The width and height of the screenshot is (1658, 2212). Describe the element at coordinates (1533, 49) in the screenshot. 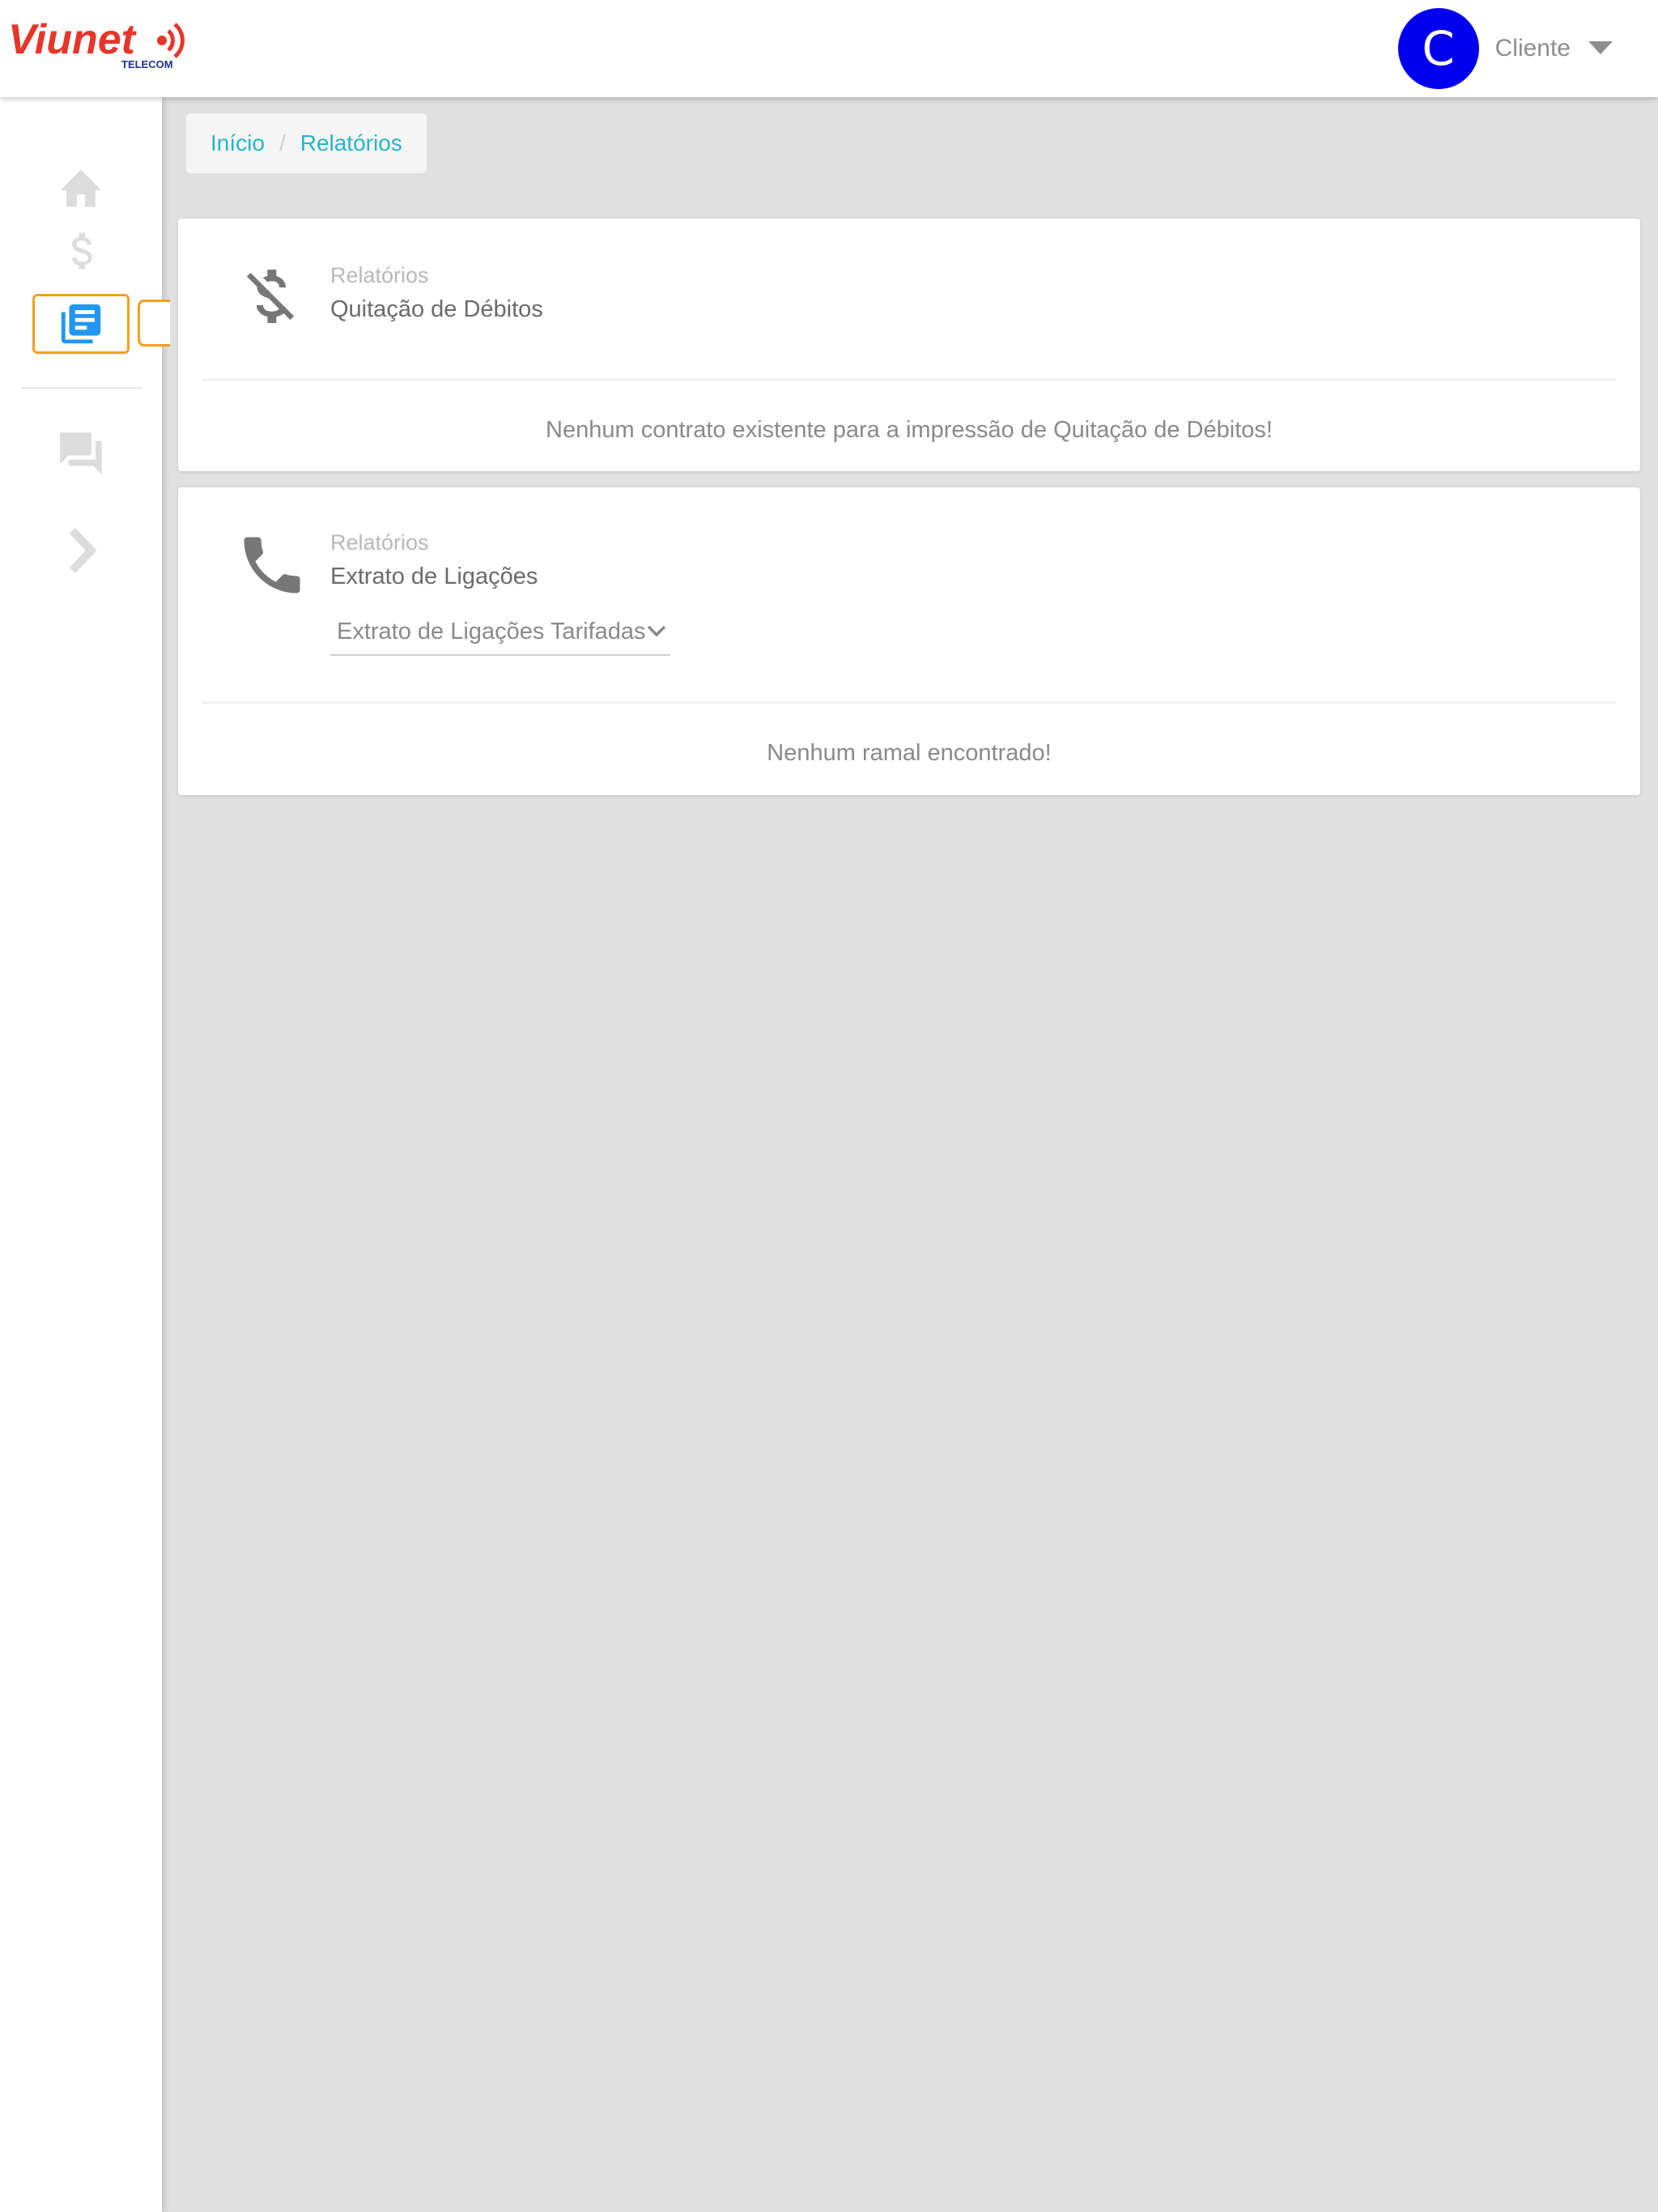

I see `user-name: Cliente` at that location.